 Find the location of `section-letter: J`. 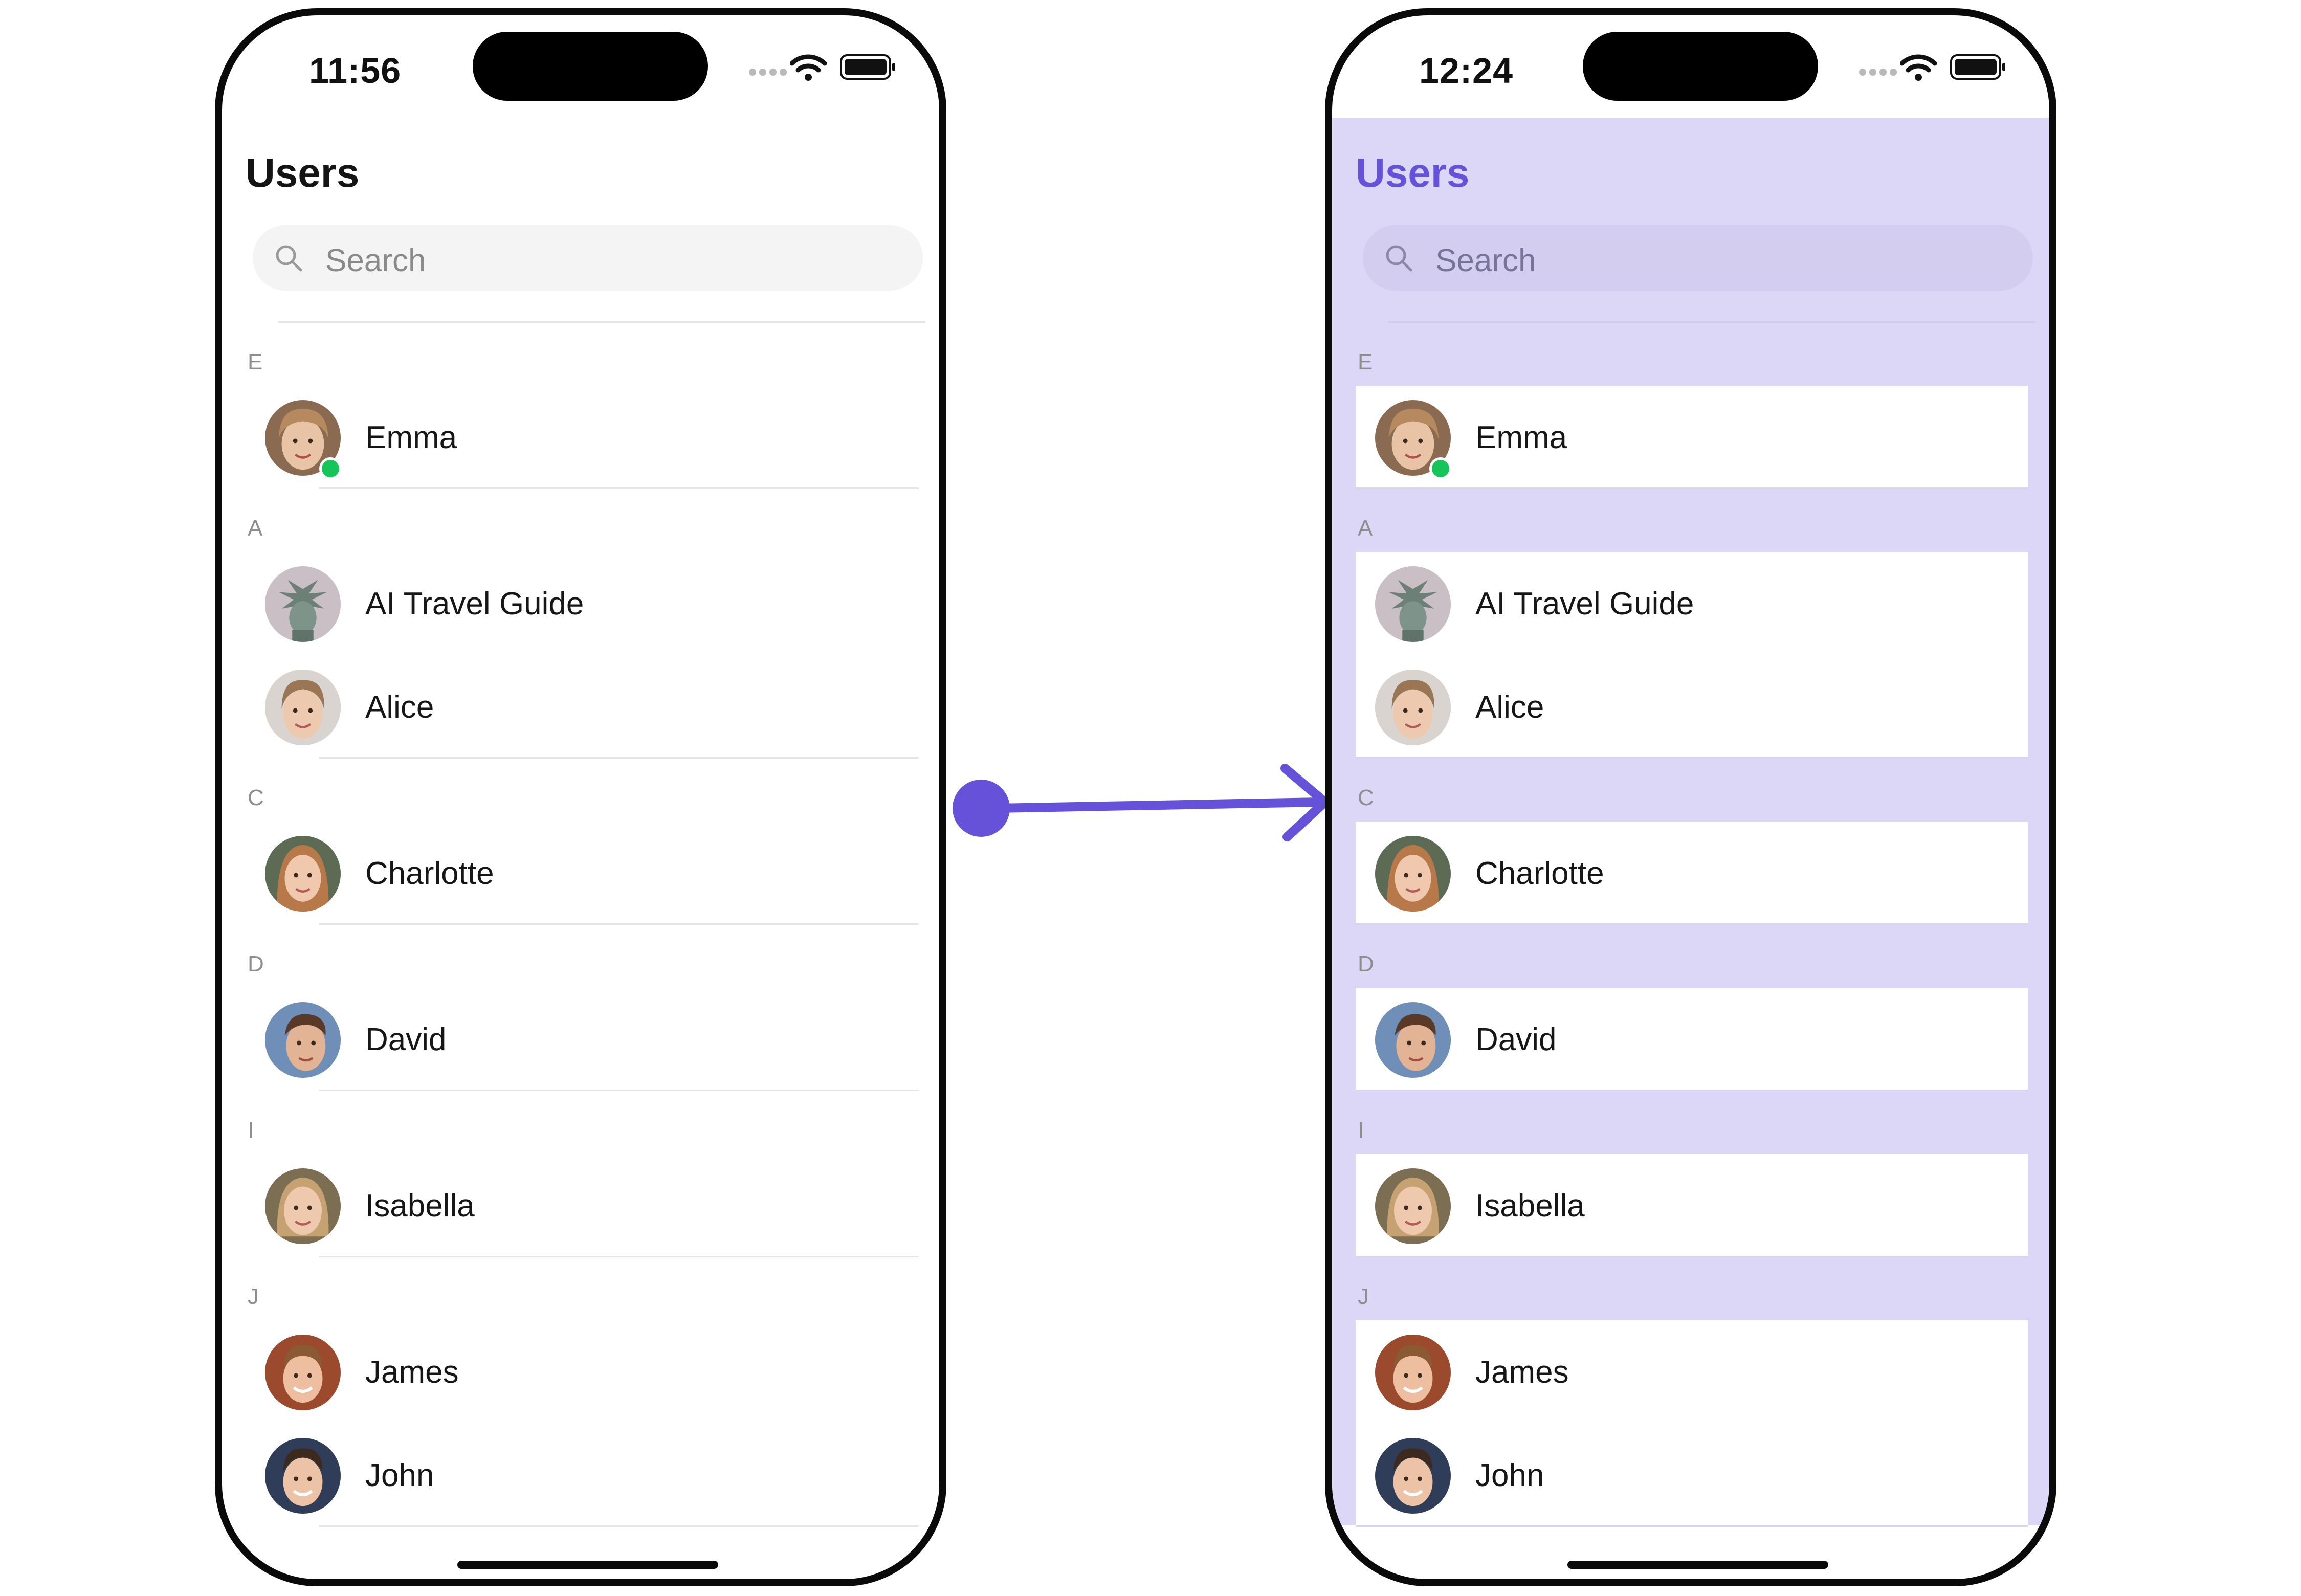

section-letter: J is located at coordinates (253, 1296).